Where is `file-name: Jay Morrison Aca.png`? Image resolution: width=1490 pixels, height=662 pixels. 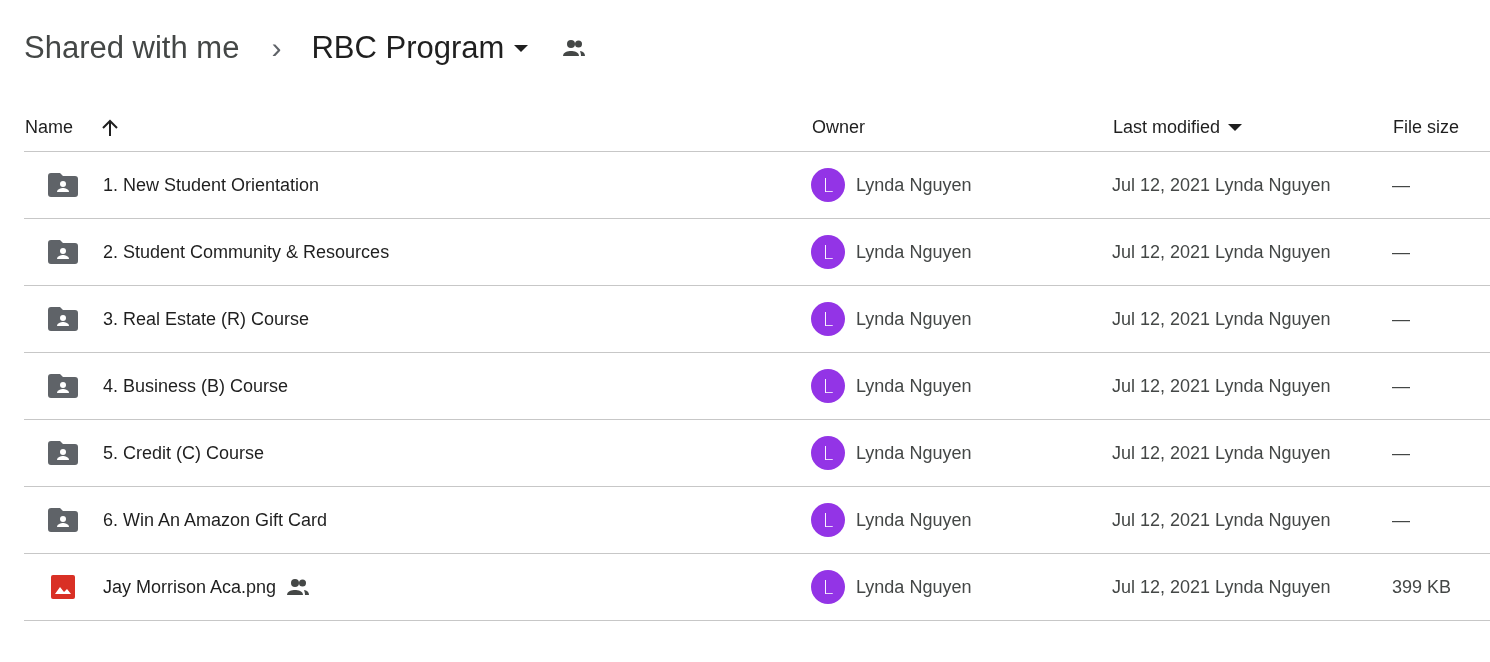 file-name: Jay Morrison Aca.png is located at coordinates (190, 587).